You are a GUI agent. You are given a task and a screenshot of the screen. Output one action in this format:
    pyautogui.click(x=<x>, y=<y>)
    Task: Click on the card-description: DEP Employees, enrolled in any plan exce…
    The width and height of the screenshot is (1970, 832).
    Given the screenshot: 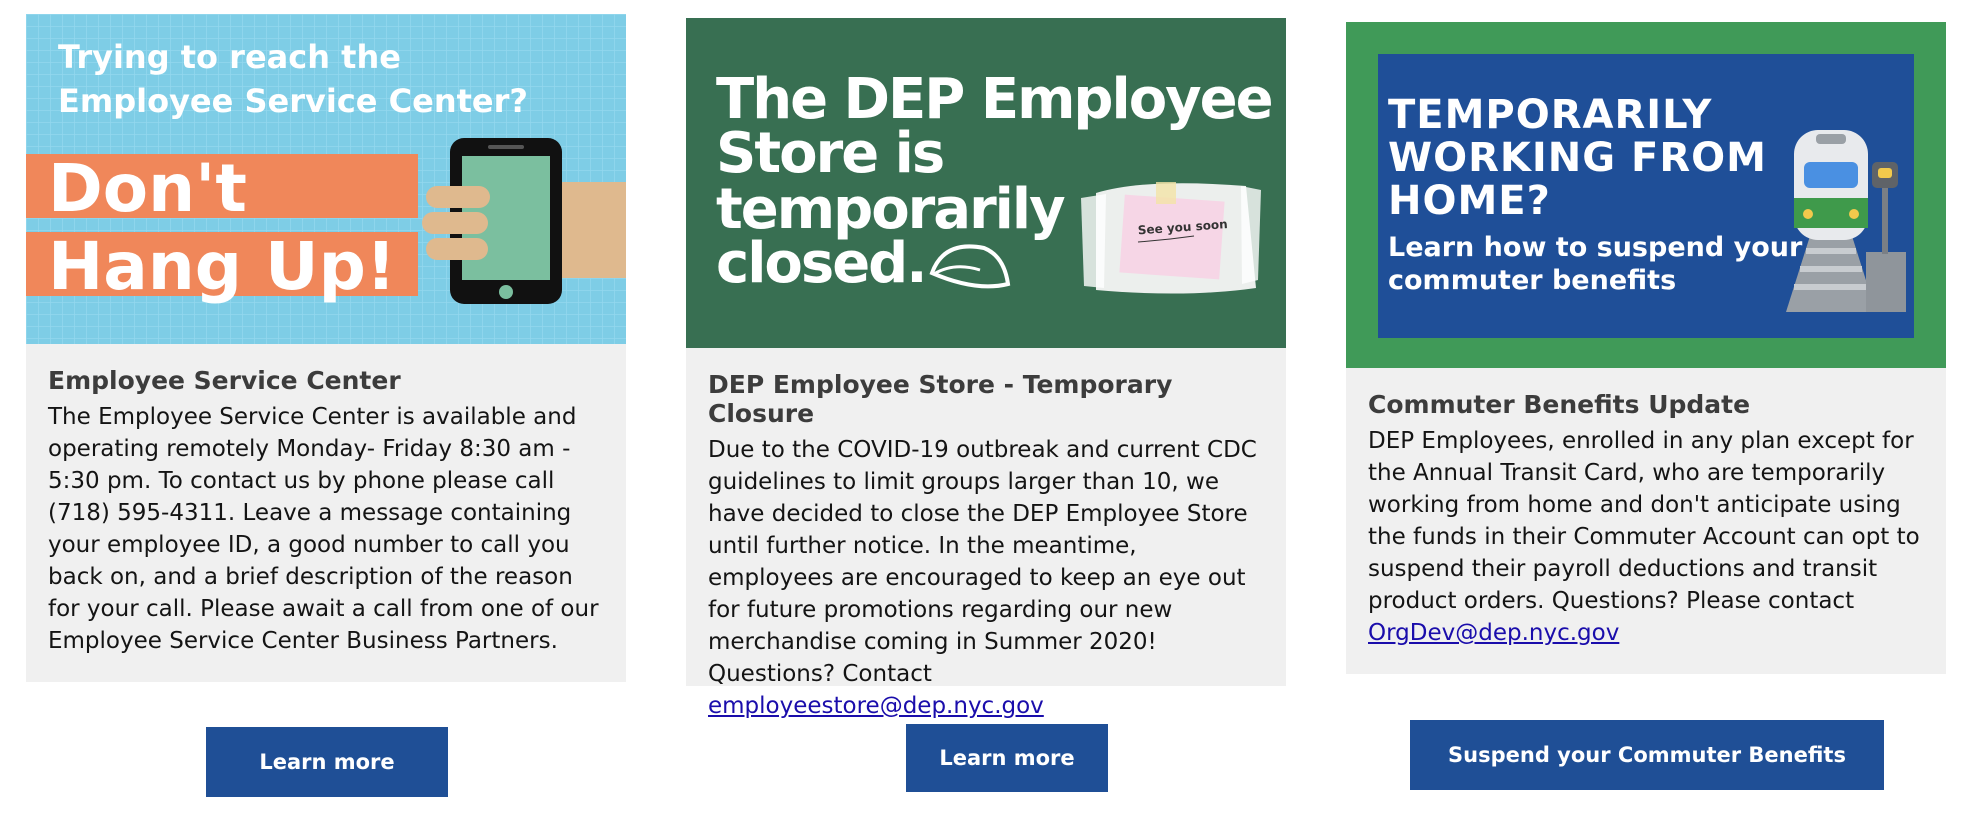 What is the action you would take?
    pyautogui.click(x=1646, y=537)
    